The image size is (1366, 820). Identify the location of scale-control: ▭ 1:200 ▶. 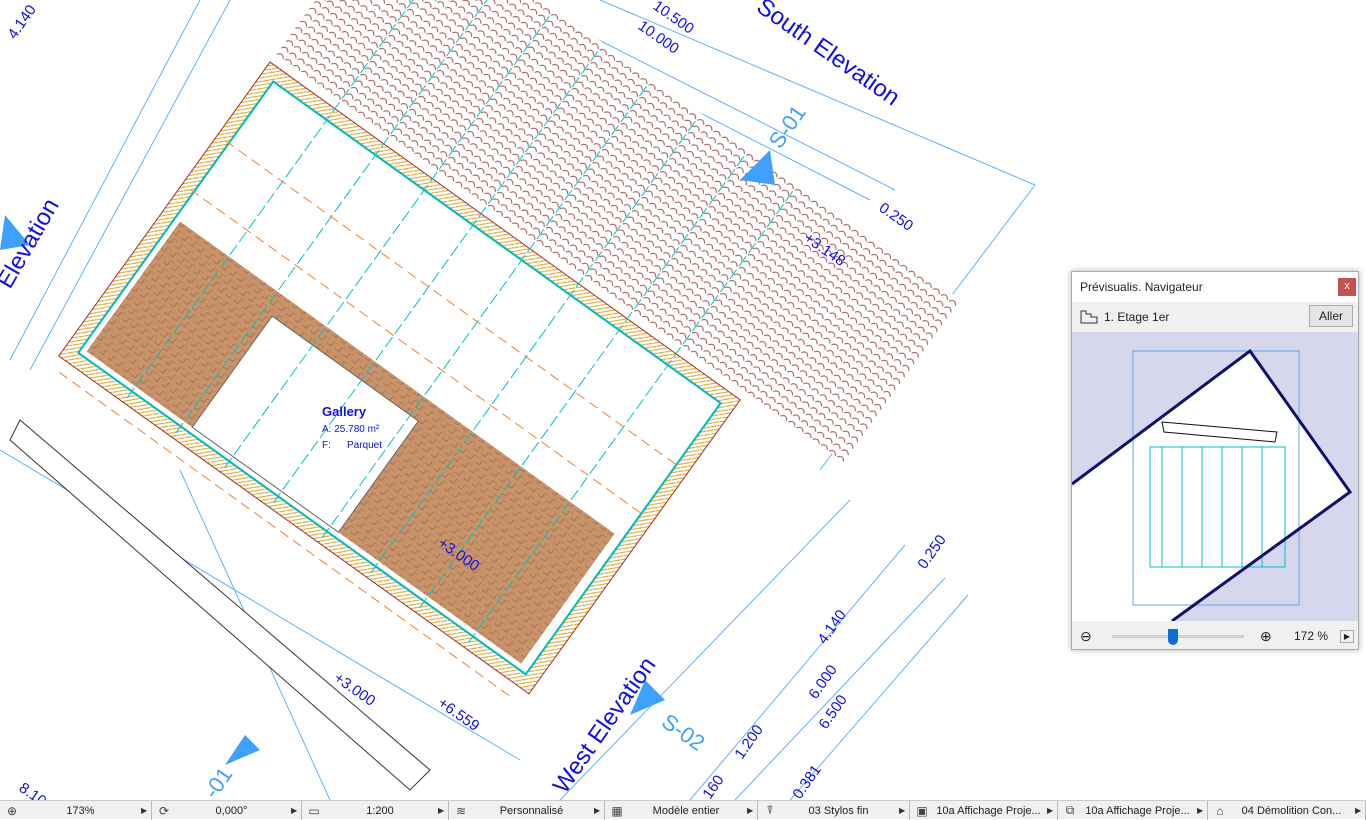
(375, 810).